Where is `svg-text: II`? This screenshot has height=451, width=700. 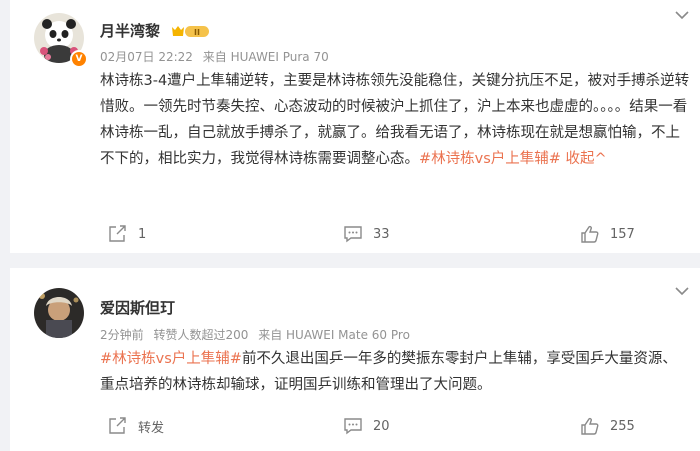 svg-text: II is located at coordinates (197, 32).